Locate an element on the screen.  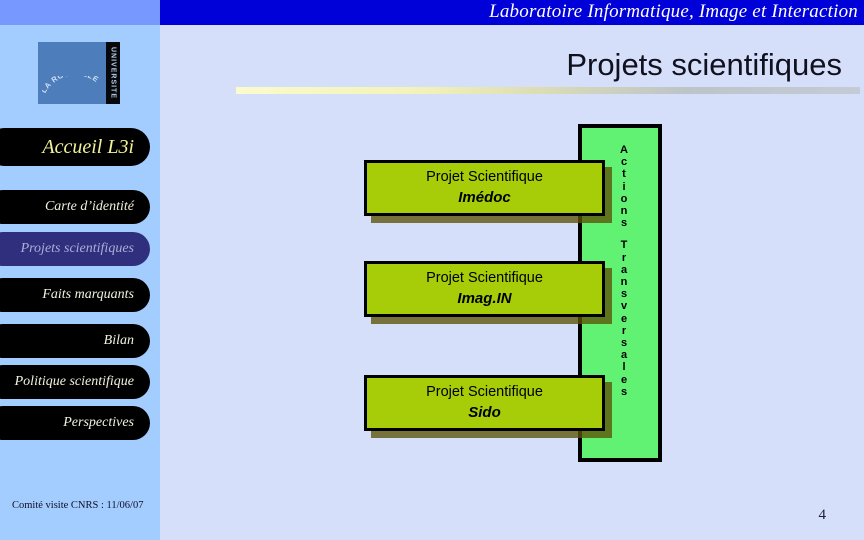
band-letter: v is located at coordinates (624, 306).